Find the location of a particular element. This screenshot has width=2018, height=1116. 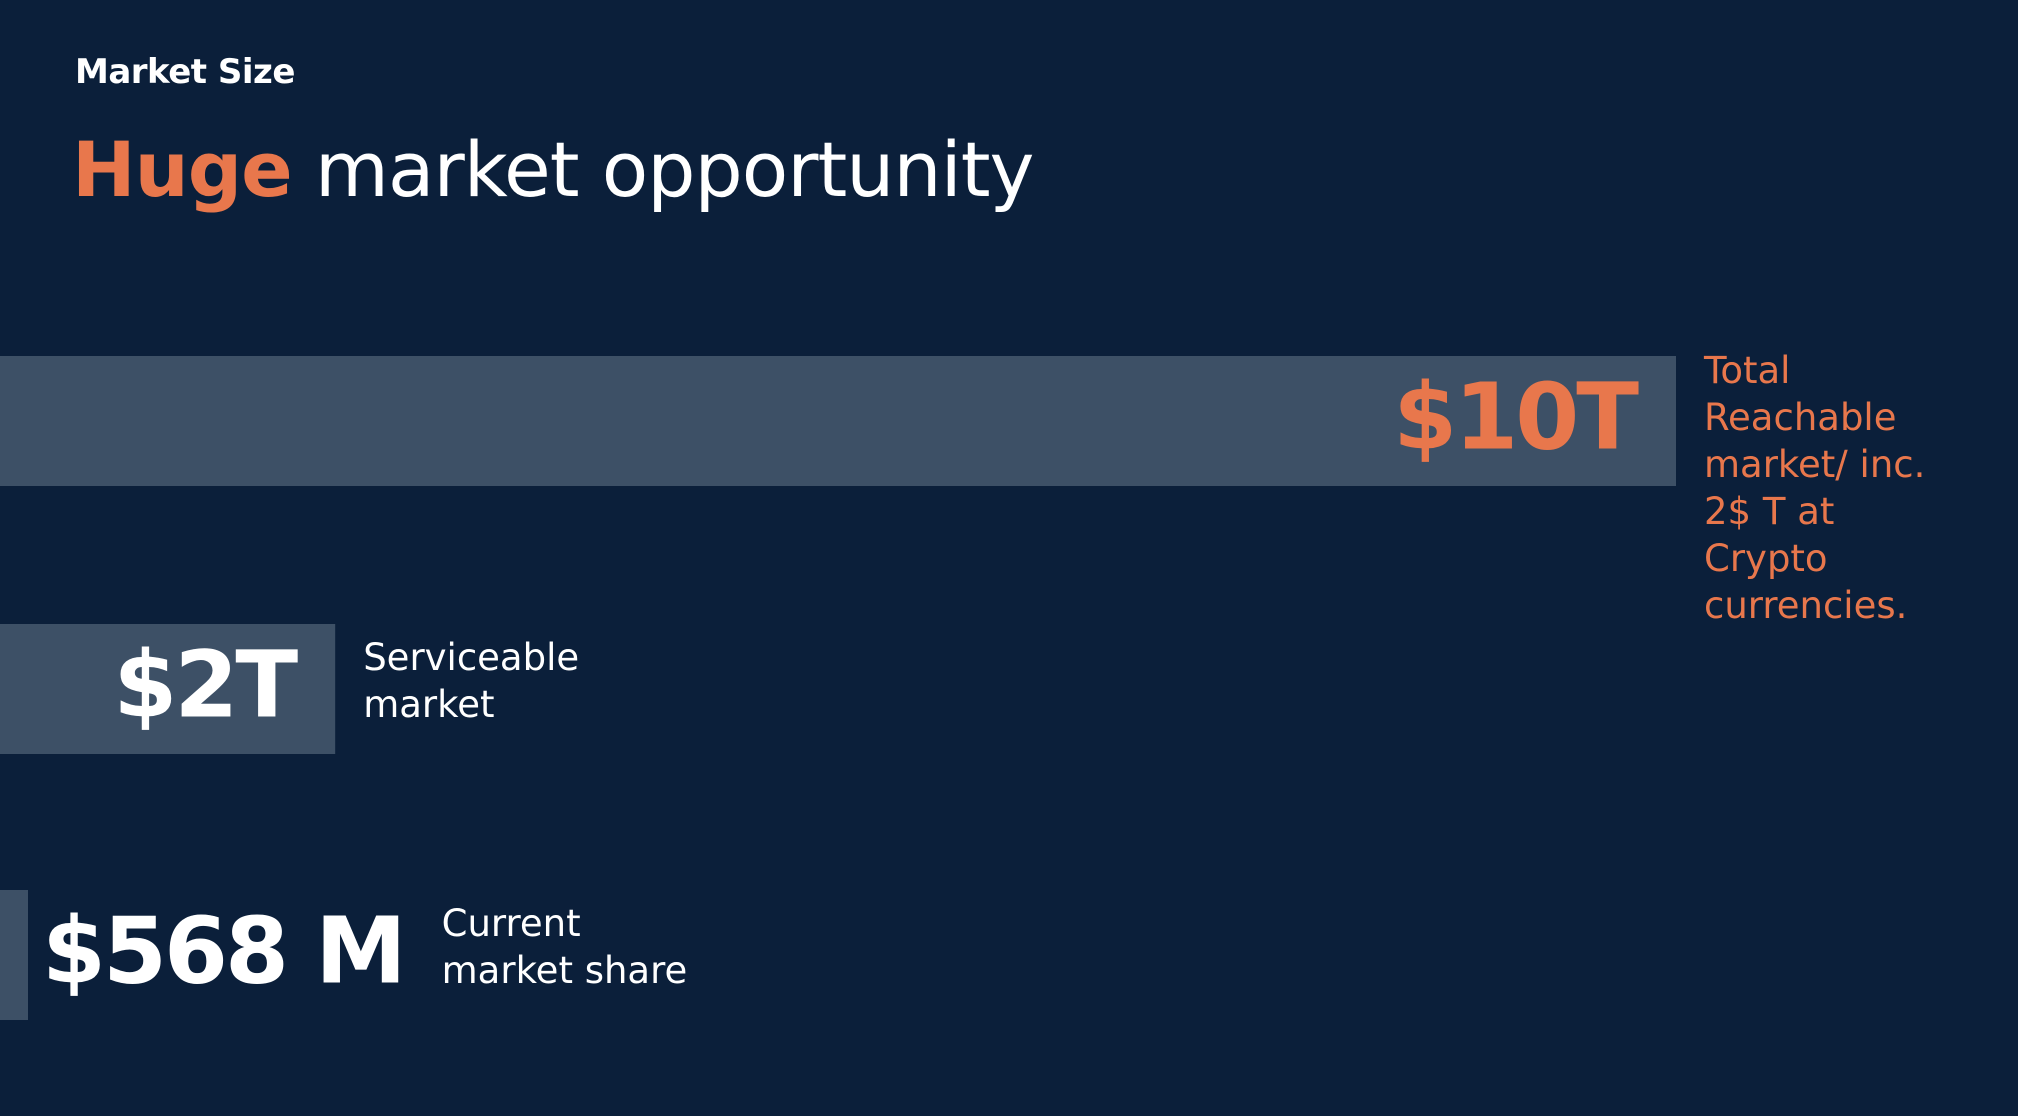

bar-description: Serviceable market is located at coordinates (471, 681).